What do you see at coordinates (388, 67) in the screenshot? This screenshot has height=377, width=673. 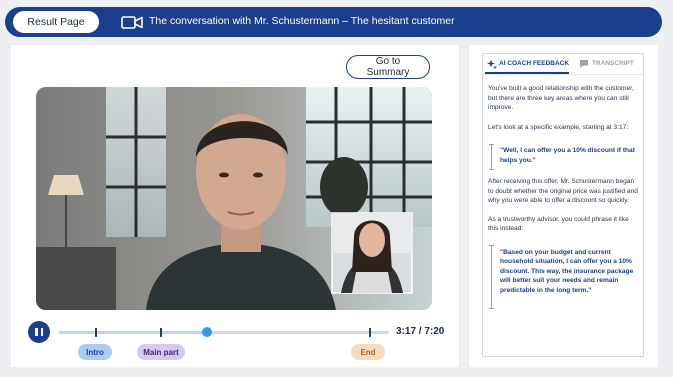 I see `go-to-summary-button: Go to Summary` at bounding box center [388, 67].